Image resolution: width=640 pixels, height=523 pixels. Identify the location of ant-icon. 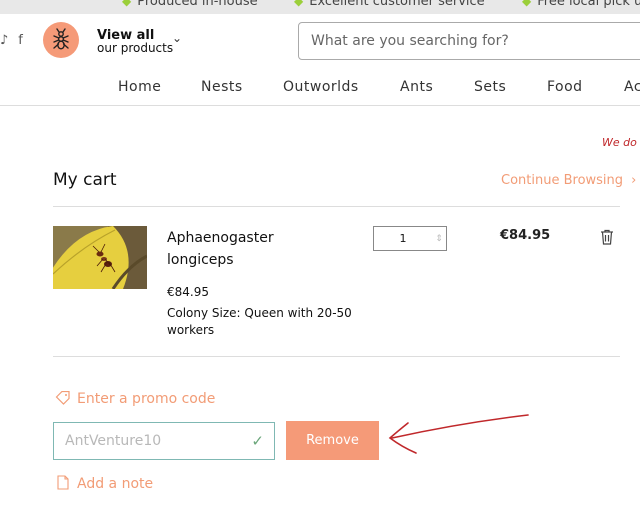
(61, 39).